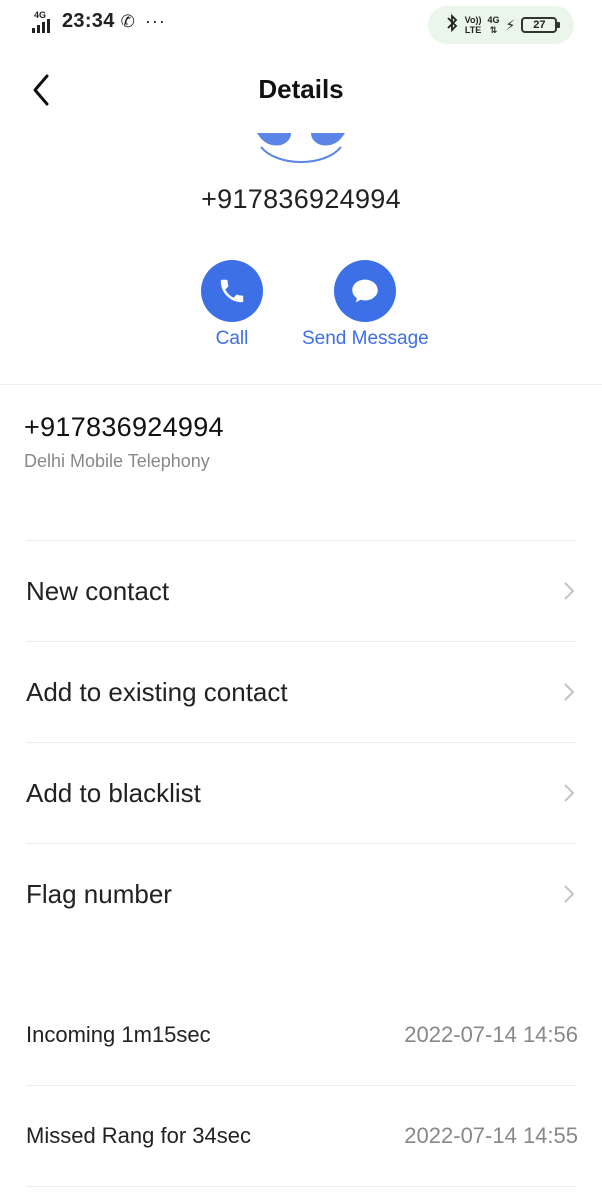  What do you see at coordinates (365, 291) in the screenshot?
I see `message-icon` at bounding box center [365, 291].